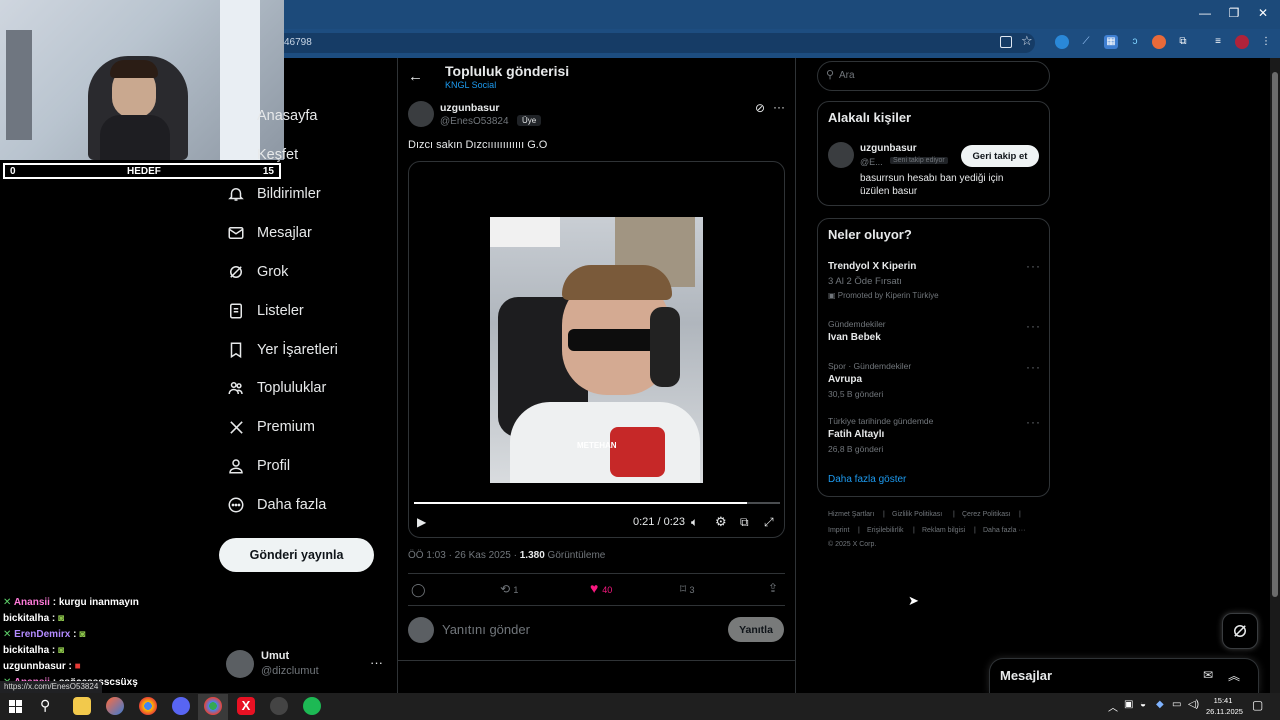  I want to click on promoted-label: ▣ Promoted by Kiperin Türkiye, so click(883, 295).